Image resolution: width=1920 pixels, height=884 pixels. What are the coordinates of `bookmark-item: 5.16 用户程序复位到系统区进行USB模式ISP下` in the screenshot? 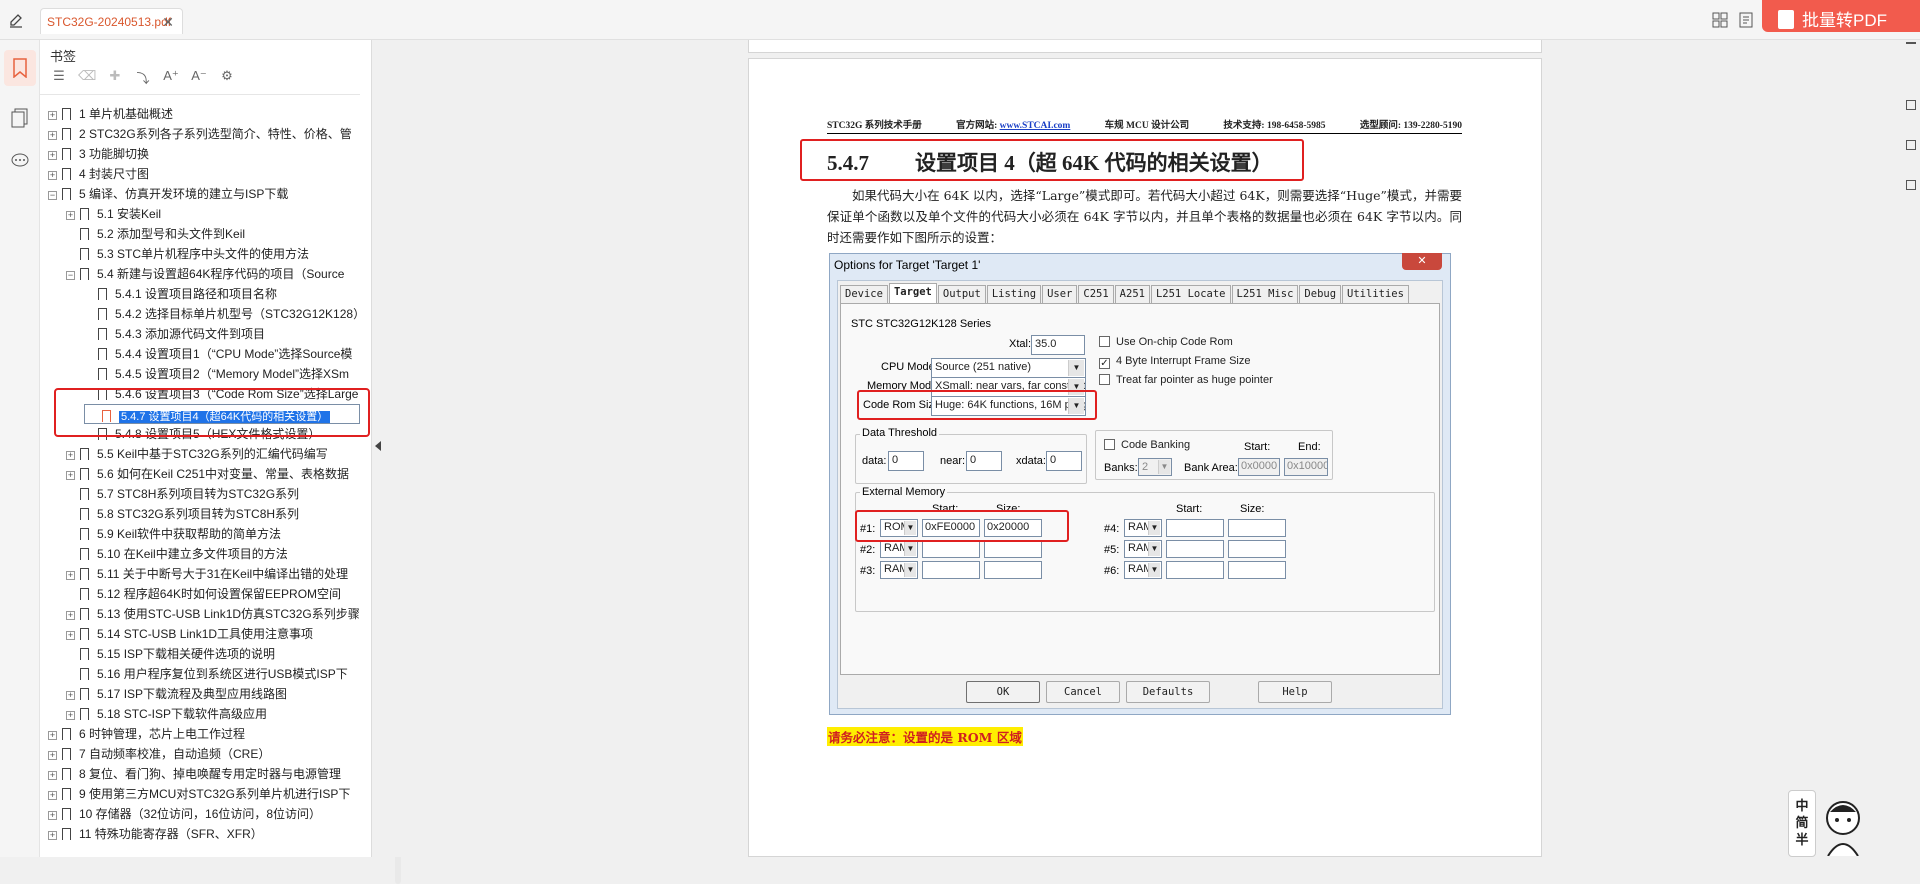 It's located at (213, 674).